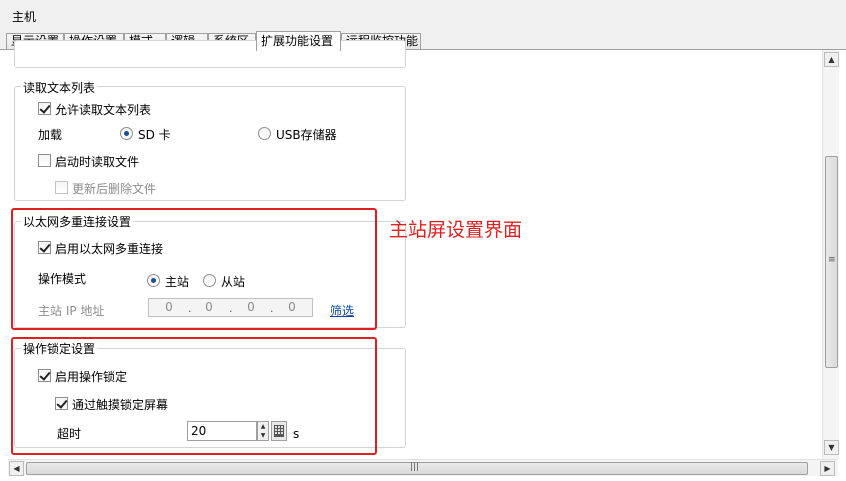  What do you see at coordinates (103, 110) in the screenshot?
I see `allow-read-text-label: 允许读取文本列表` at bounding box center [103, 110].